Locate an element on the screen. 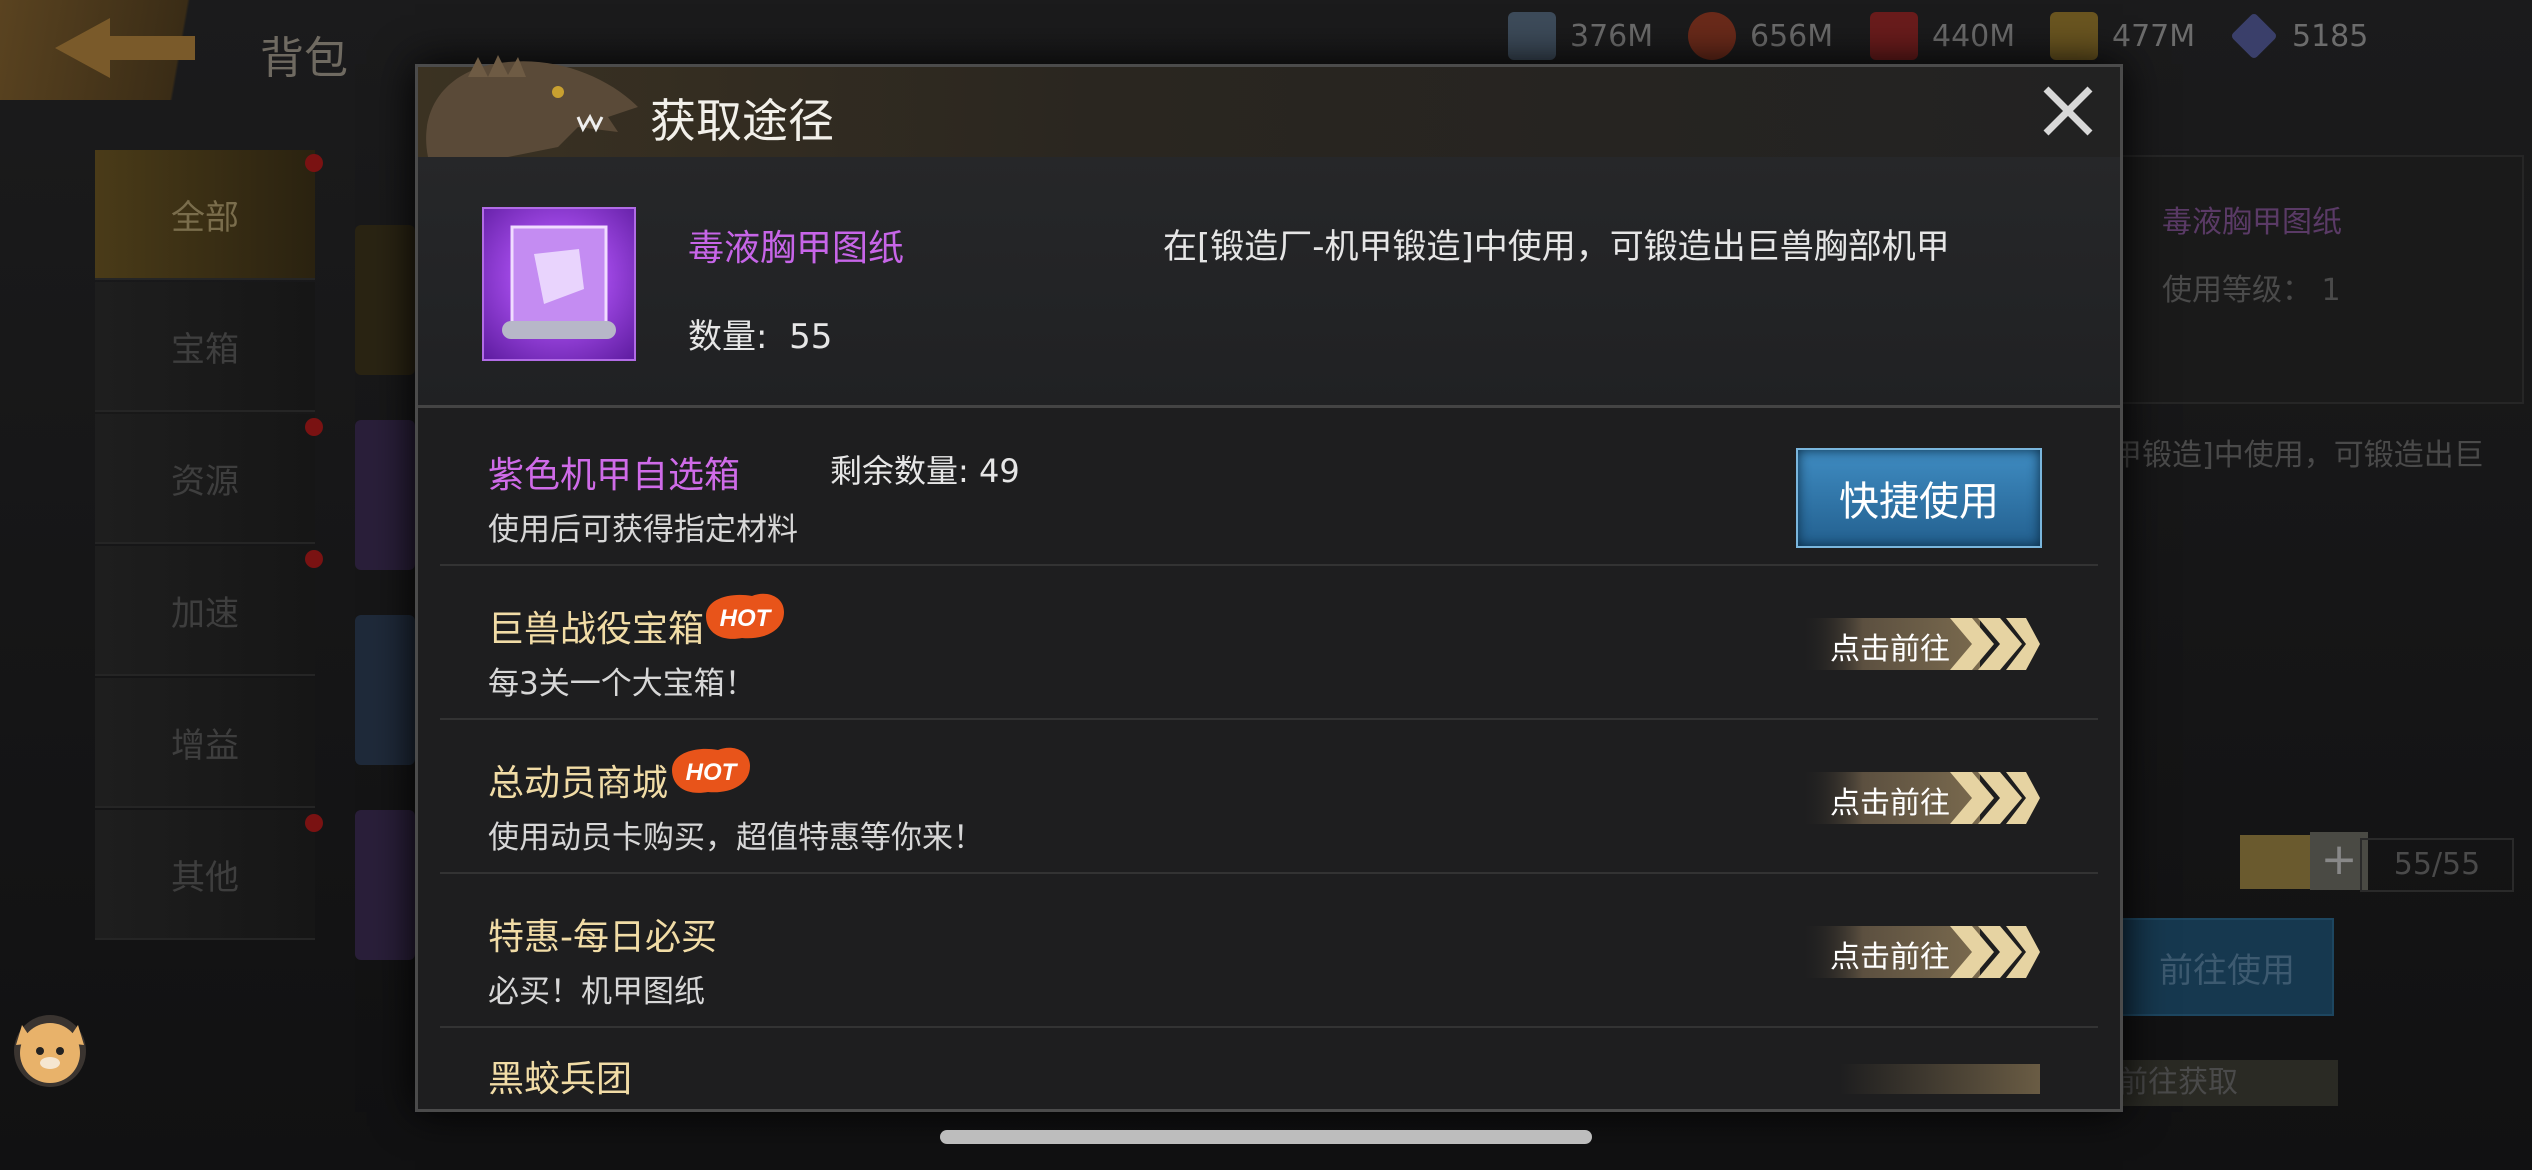 The width and height of the screenshot is (2532, 1170). resource-steel: 376M is located at coordinates (1580, 36).